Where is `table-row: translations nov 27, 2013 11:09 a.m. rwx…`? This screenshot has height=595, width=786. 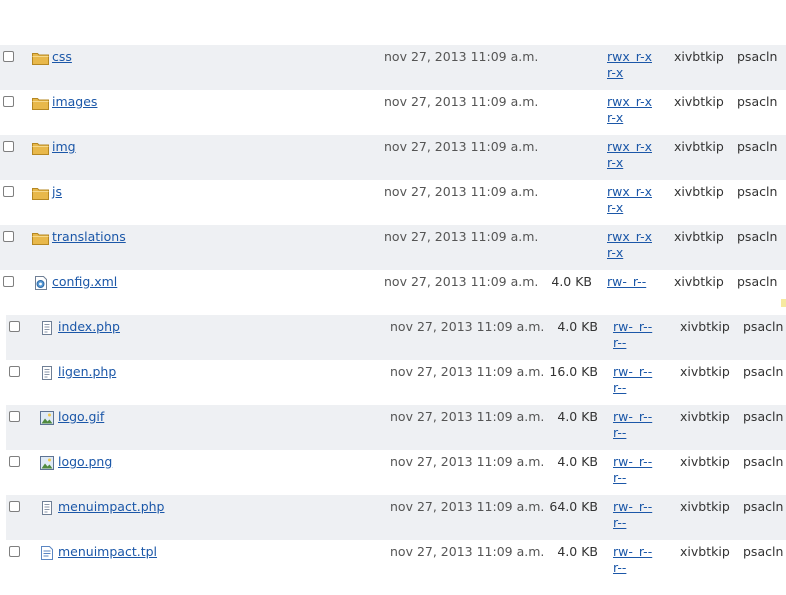
table-row: translations nov 27, 2013 11:09 a.m. rwx… is located at coordinates (393, 247).